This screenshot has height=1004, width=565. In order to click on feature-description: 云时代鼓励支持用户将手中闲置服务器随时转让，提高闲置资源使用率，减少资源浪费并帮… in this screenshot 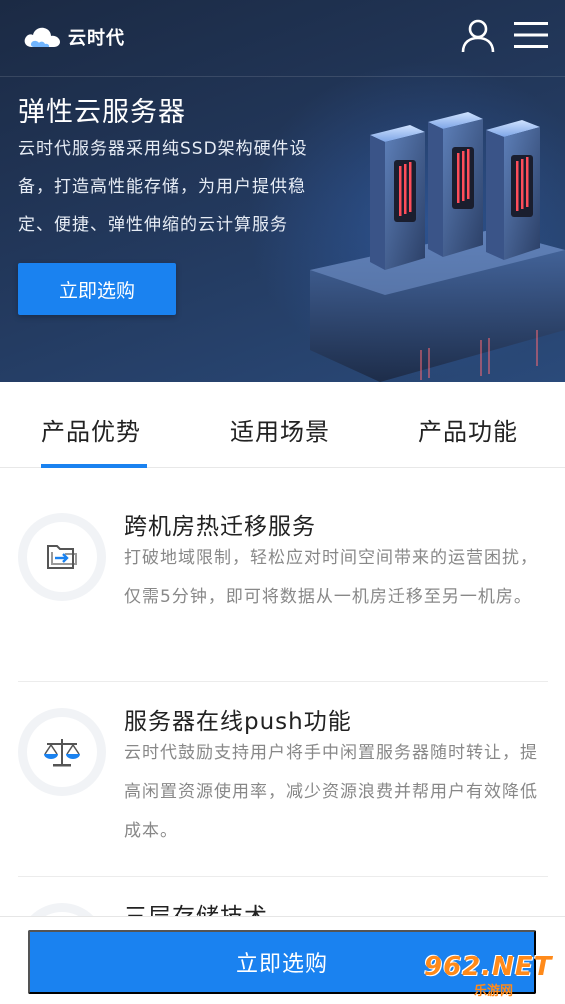, I will do `click(331, 792)`.